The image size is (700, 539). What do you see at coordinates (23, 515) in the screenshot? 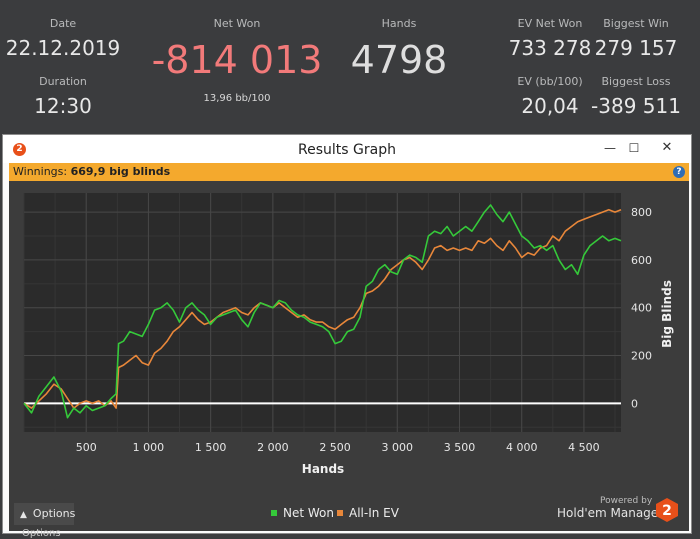
I see `chevron-up-icon: ▲` at bounding box center [23, 515].